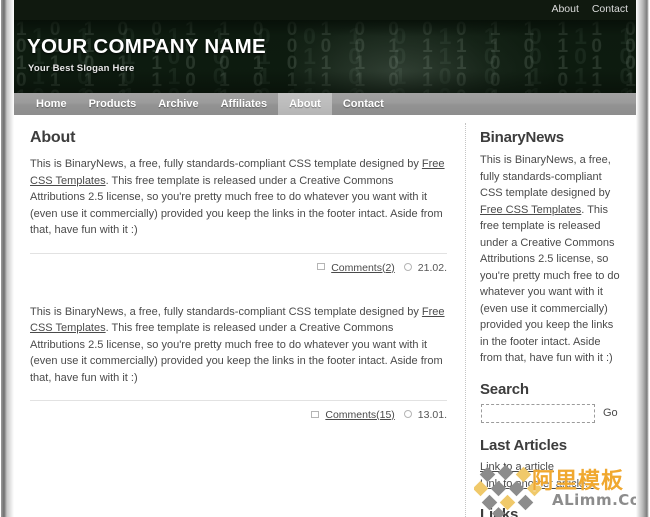 This screenshot has width=650, height=517. Describe the element at coordinates (363, 104) in the screenshot. I see `nav-item-contact: Contact` at that location.